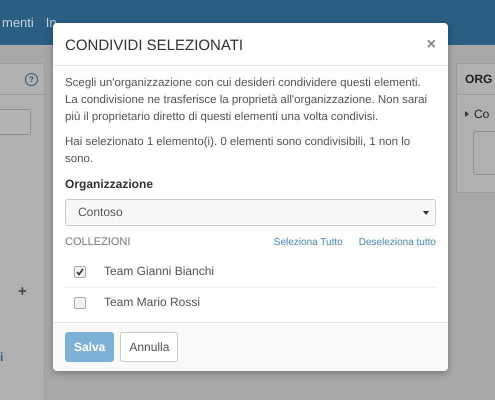  What do you see at coordinates (15, 122) in the screenshot?
I see `input-field` at bounding box center [15, 122].